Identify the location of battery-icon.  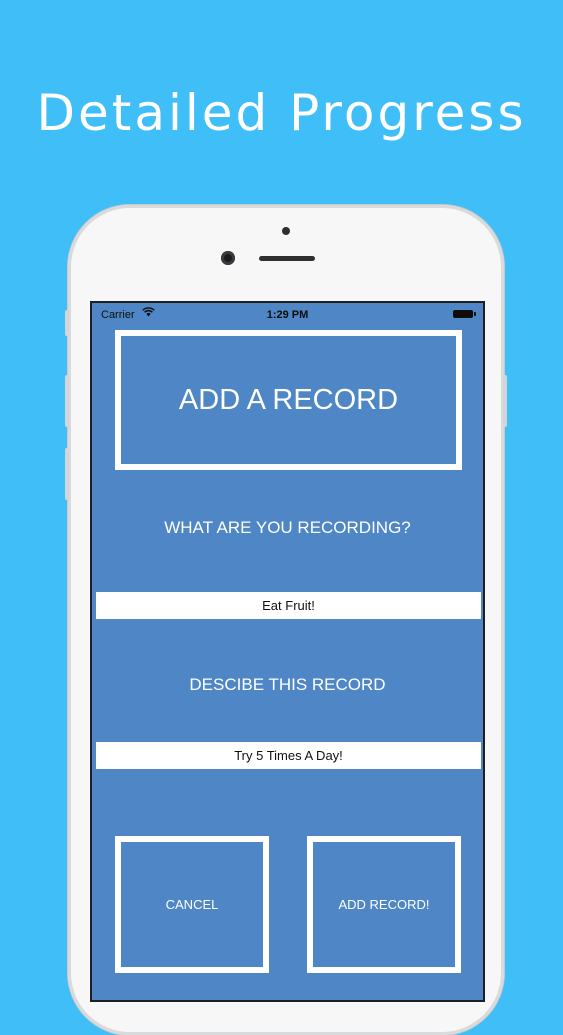
(464, 314).